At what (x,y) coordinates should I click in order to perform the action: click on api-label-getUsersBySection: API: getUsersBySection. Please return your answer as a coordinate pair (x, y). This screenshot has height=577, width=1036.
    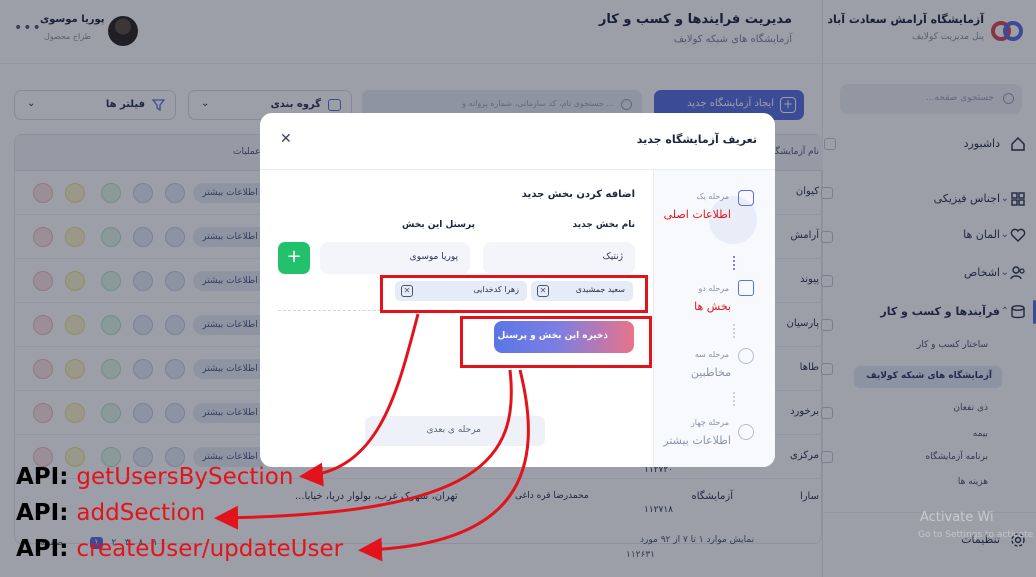
    Looking at the image, I should click on (155, 477).